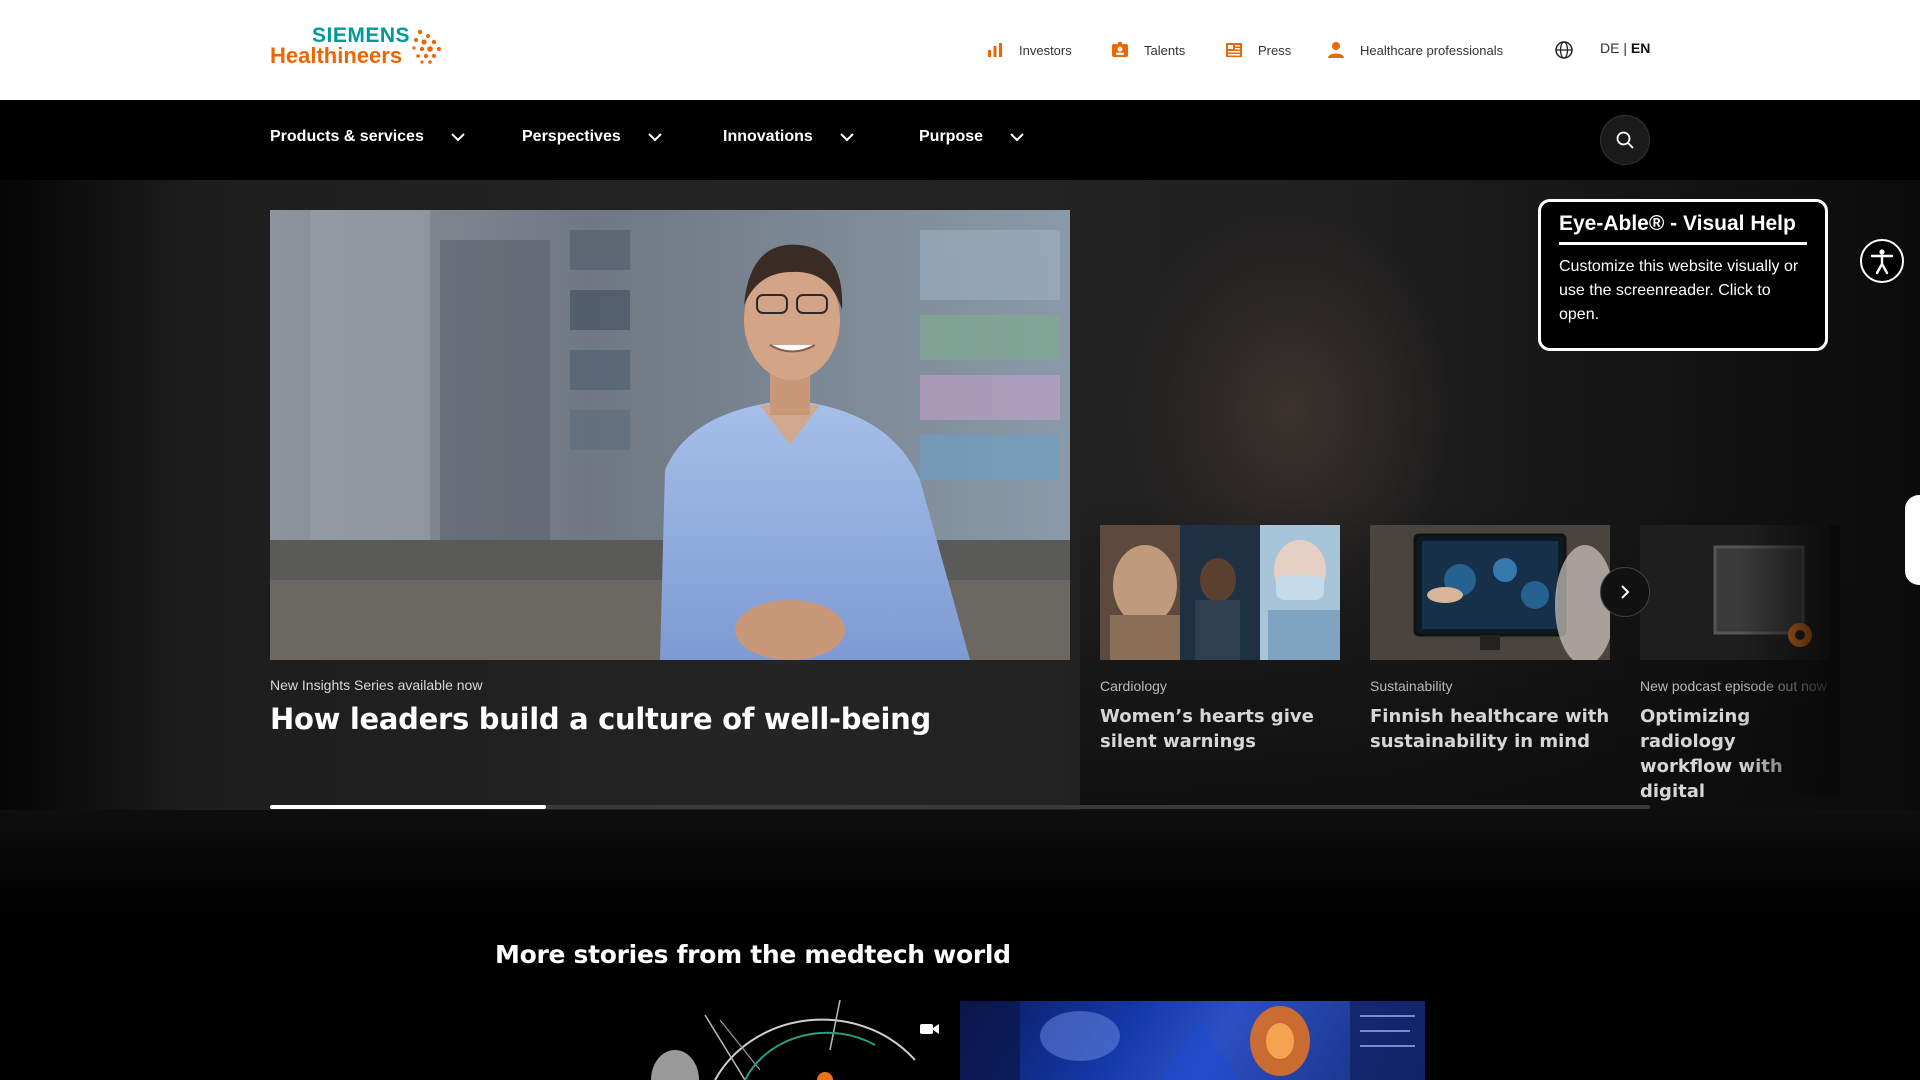 The image size is (1920, 1080). I want to click on utility-link-talents: Talents, so click(1147, 50).